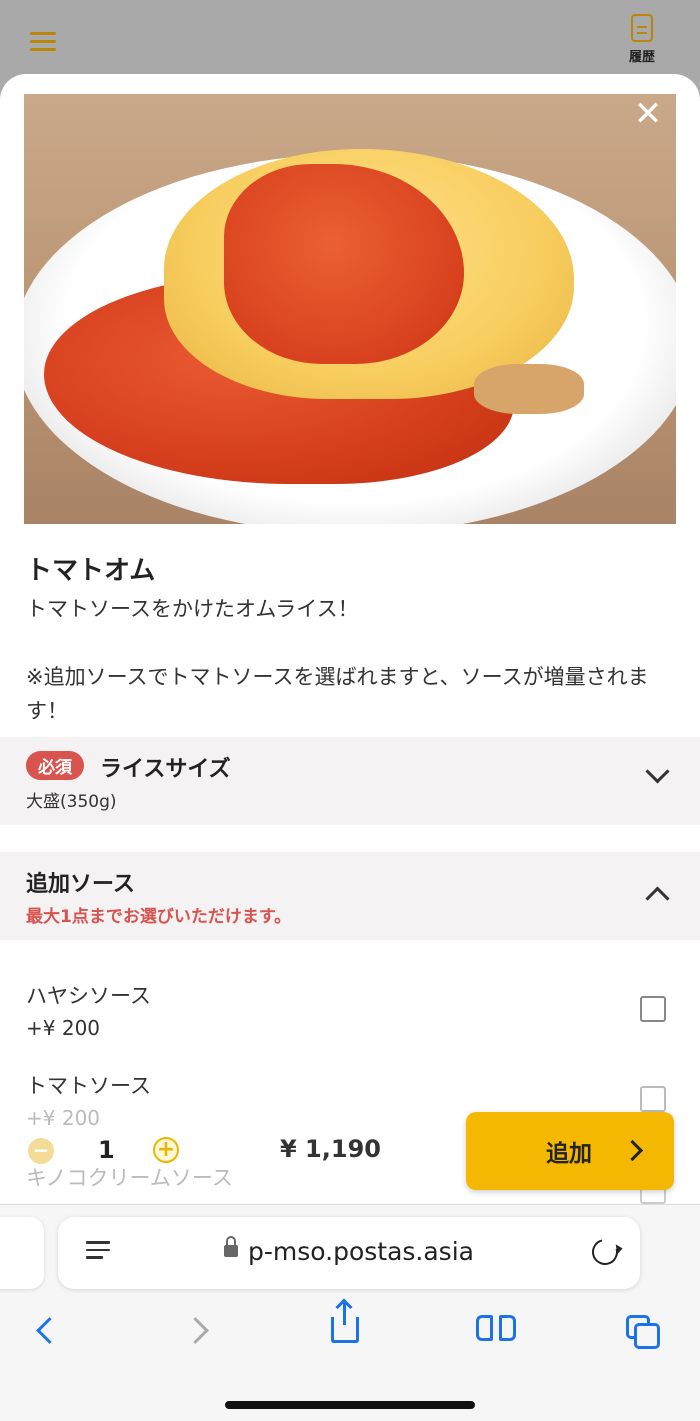 Image resolution: width=700 pixels, height=1421 pixels. Describe the element at coordinates (98, 1254) in the screenshot. I see `page-menu-icon` at that location.